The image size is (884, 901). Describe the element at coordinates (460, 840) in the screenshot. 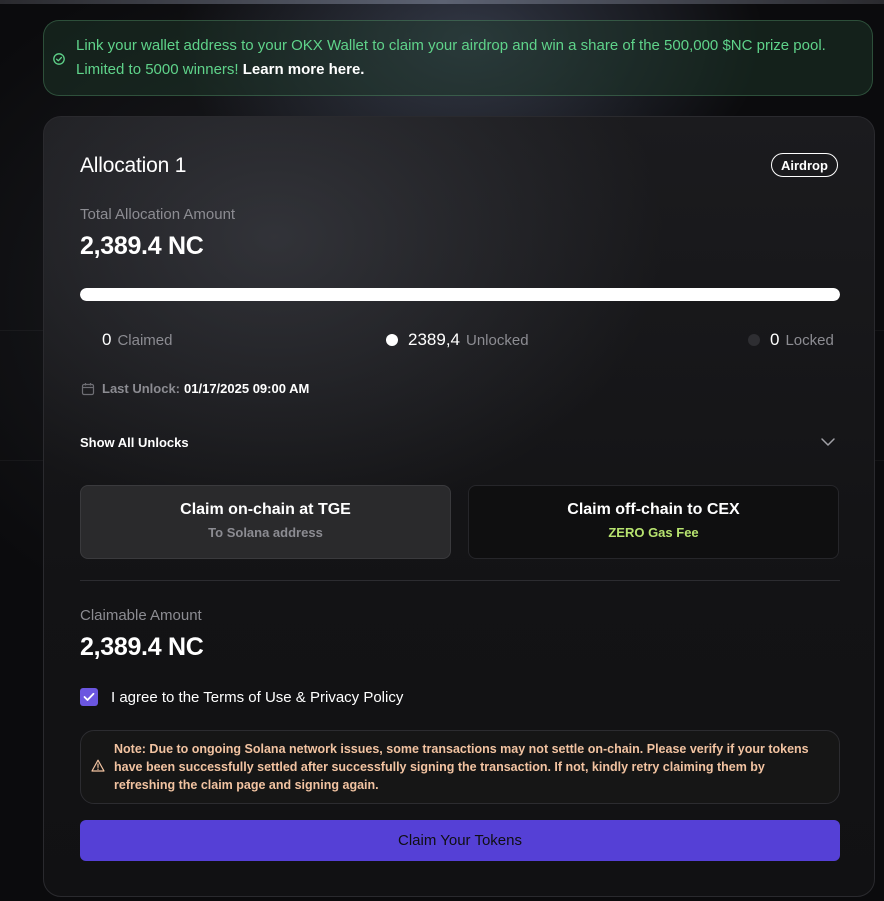

I see `claim-tokens-button: Claim Your Tokens` at that location.